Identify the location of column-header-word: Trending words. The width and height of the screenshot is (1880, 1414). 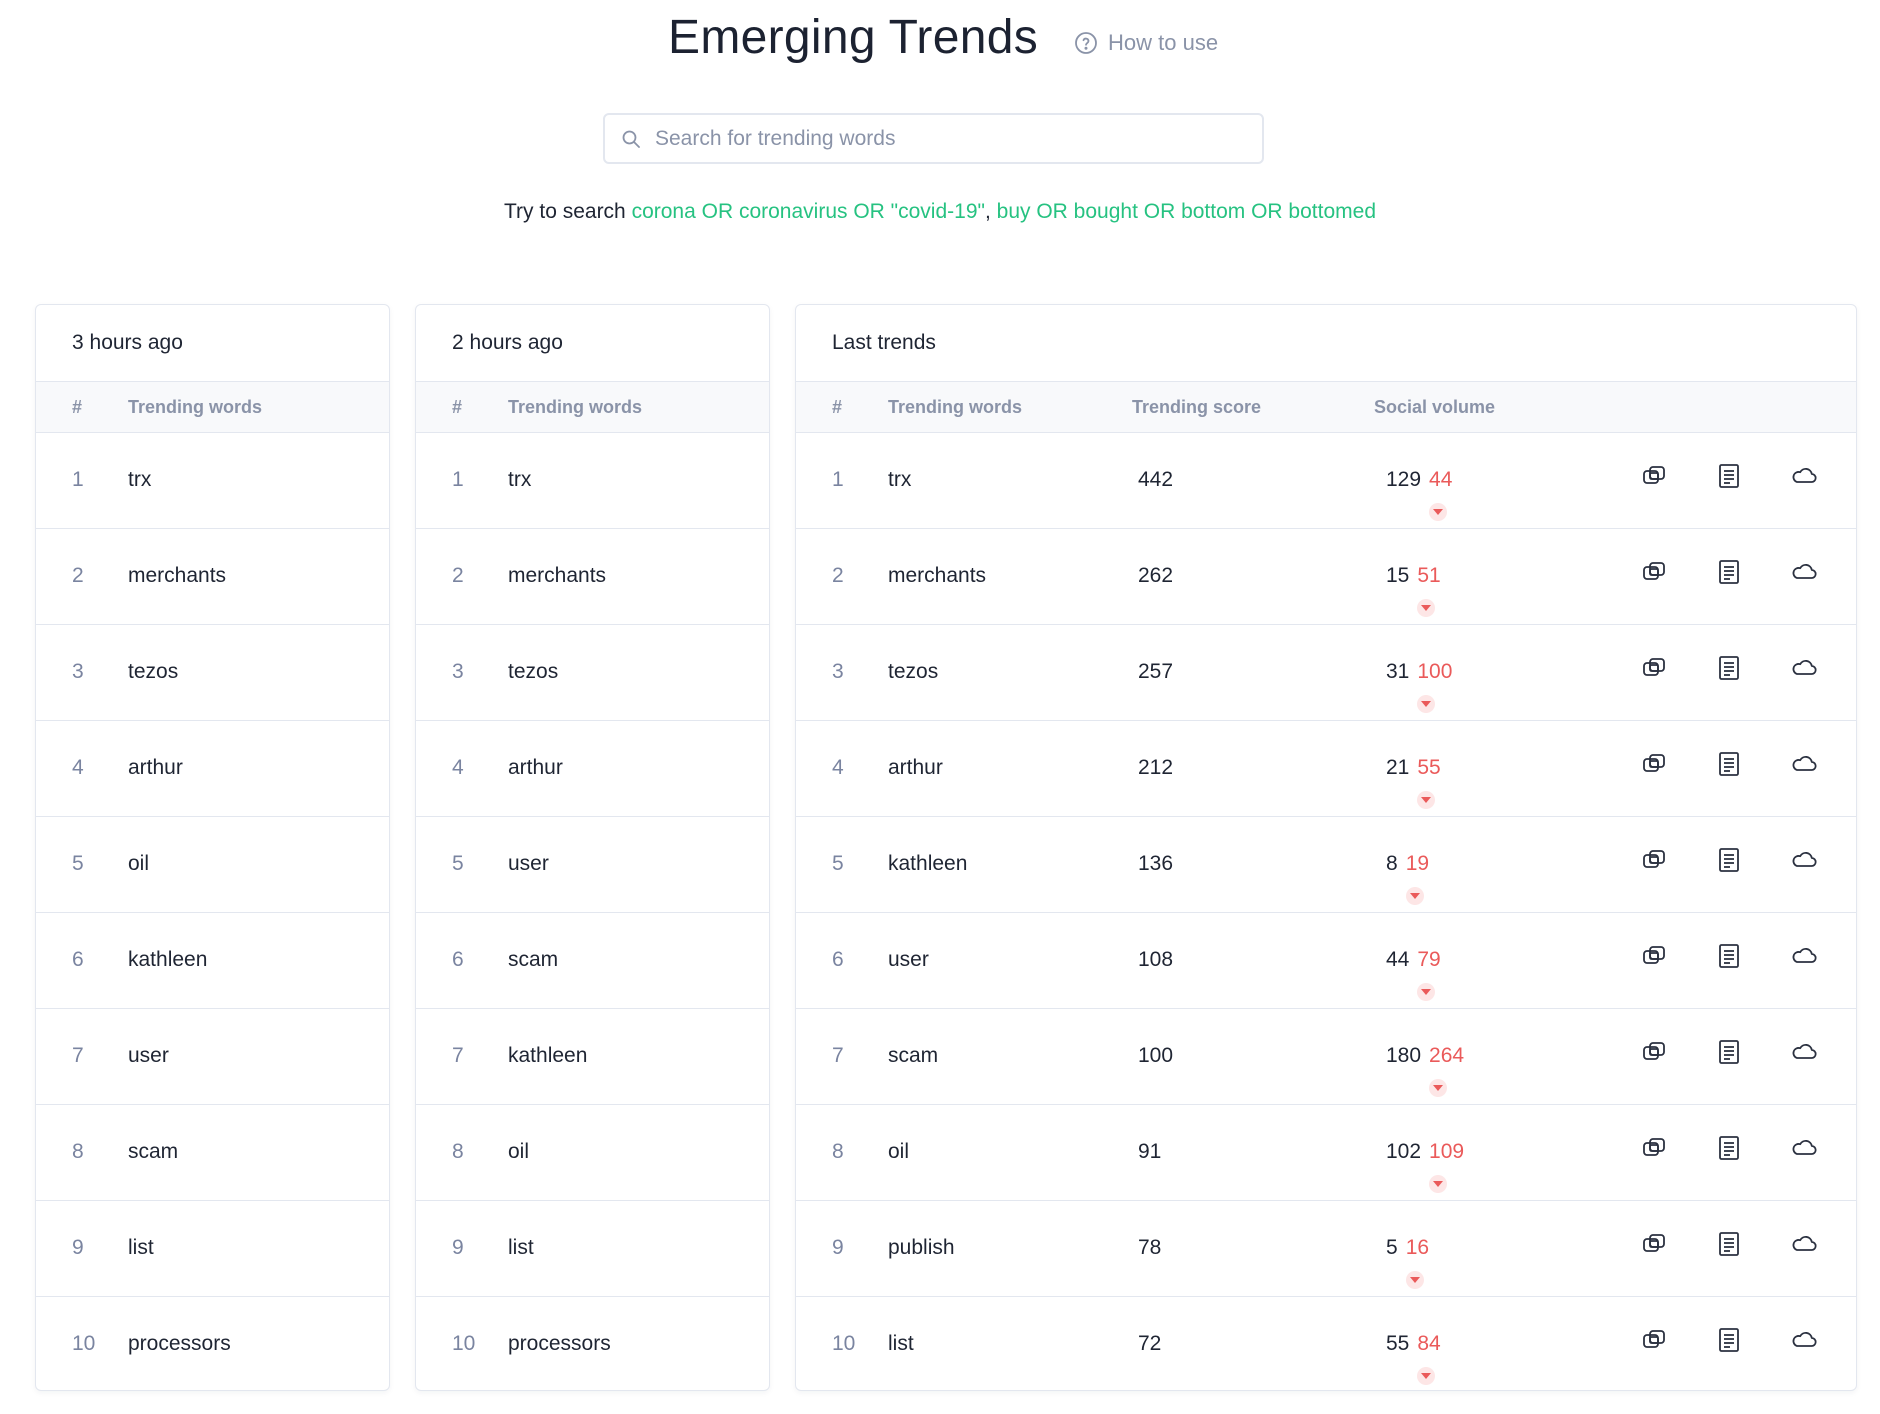
(575, 407).